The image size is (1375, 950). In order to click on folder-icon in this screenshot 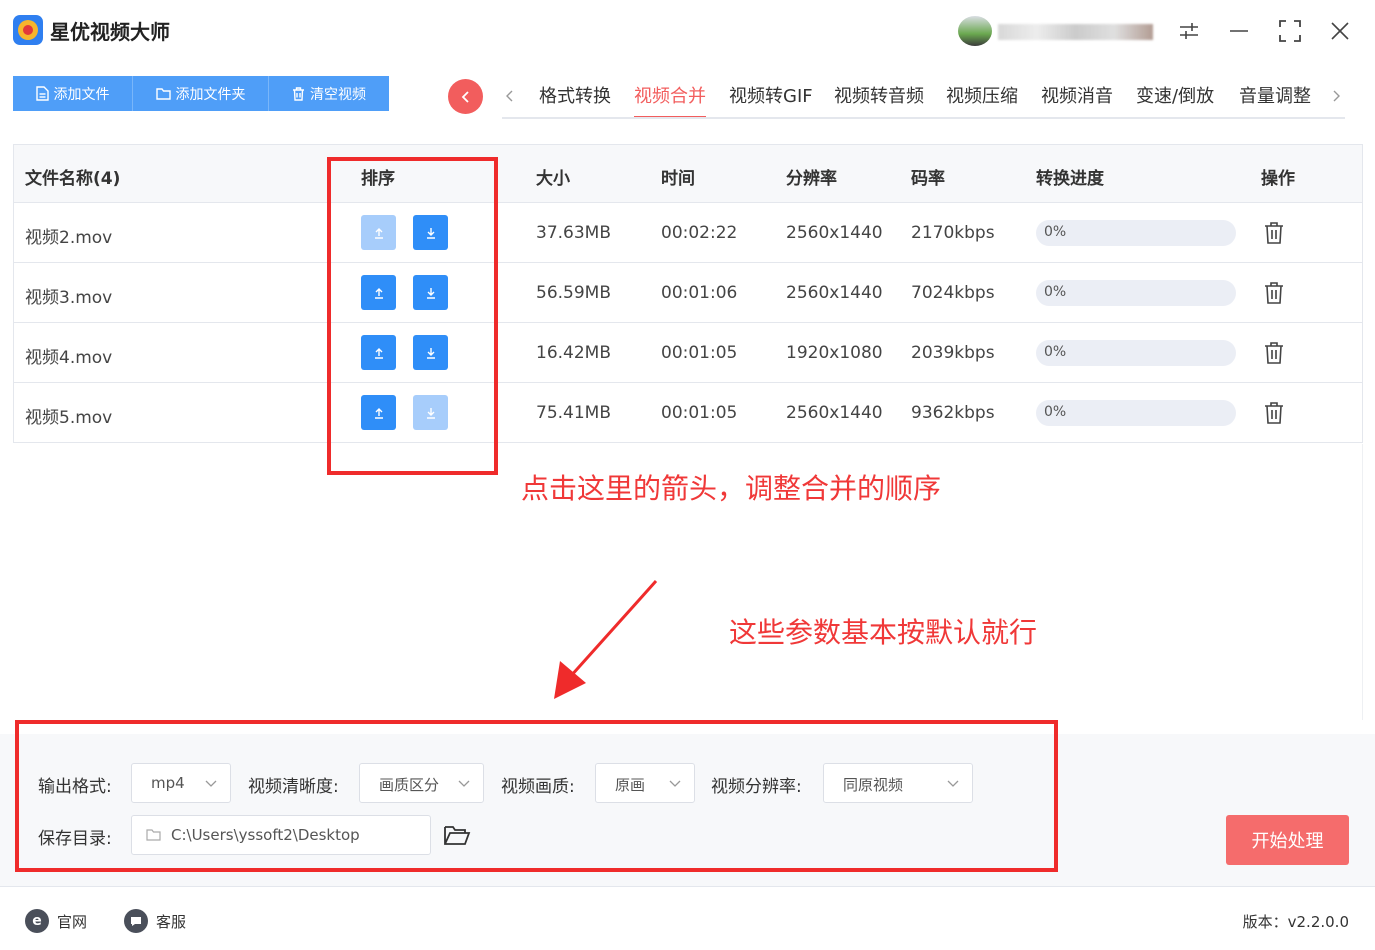, I will do `click(163, 93)`.